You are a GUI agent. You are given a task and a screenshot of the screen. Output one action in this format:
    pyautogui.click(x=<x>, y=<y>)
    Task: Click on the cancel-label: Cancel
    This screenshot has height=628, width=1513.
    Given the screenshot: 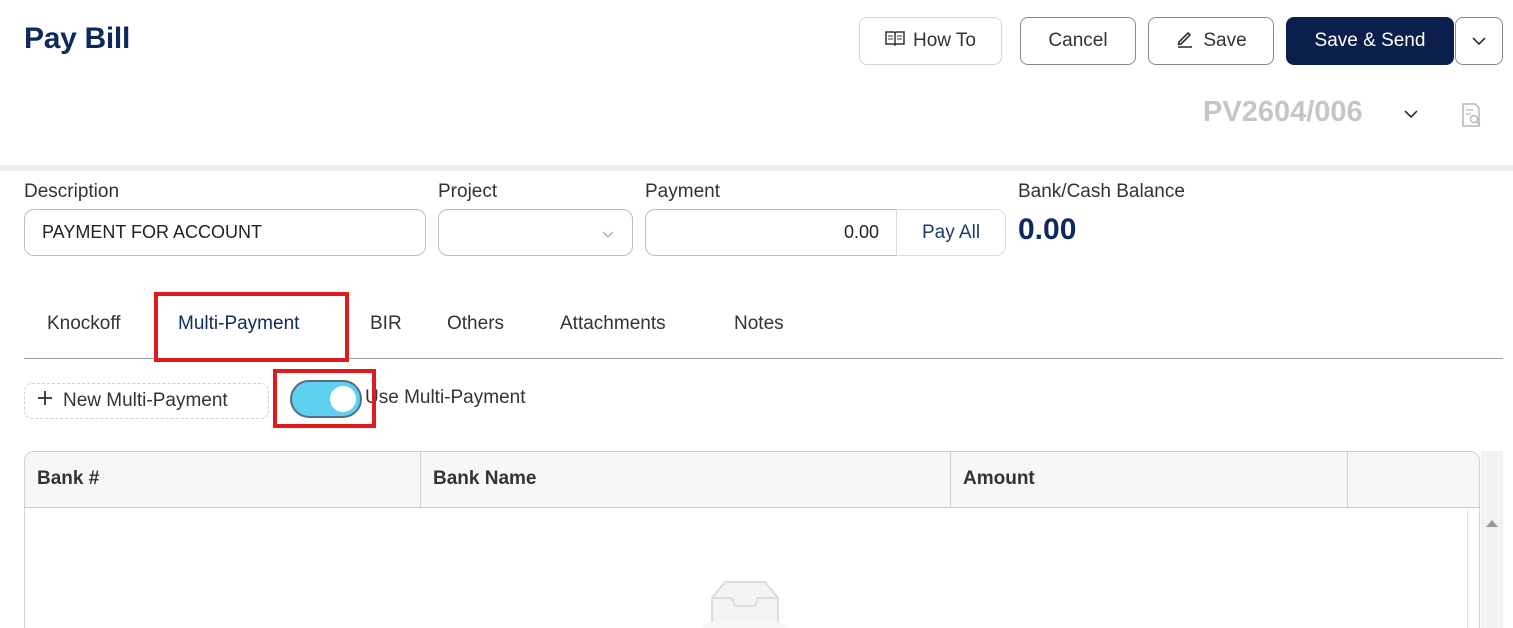 What is the action you would take?
    pyautogui.click(x=1078, y=40)
    